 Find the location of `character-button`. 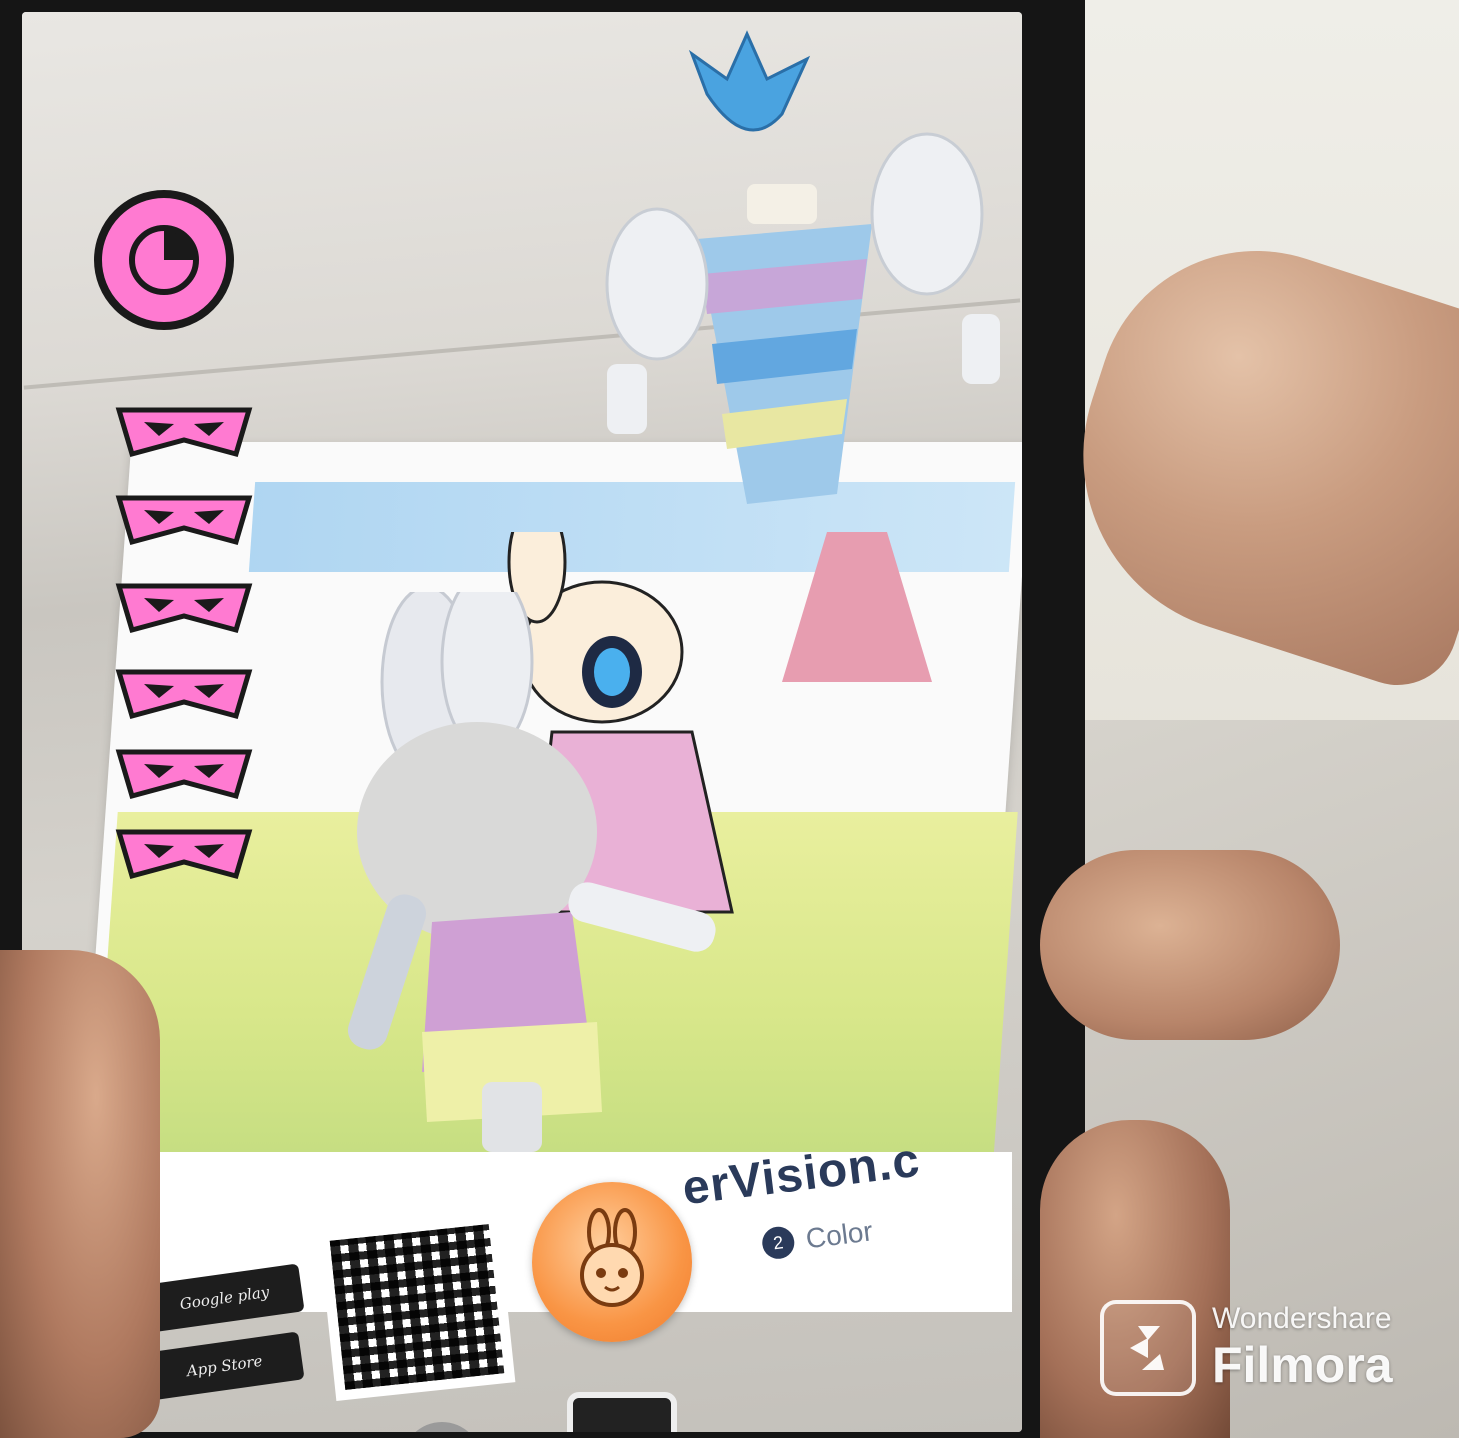

character-button is located at coordinates (612, 1262).